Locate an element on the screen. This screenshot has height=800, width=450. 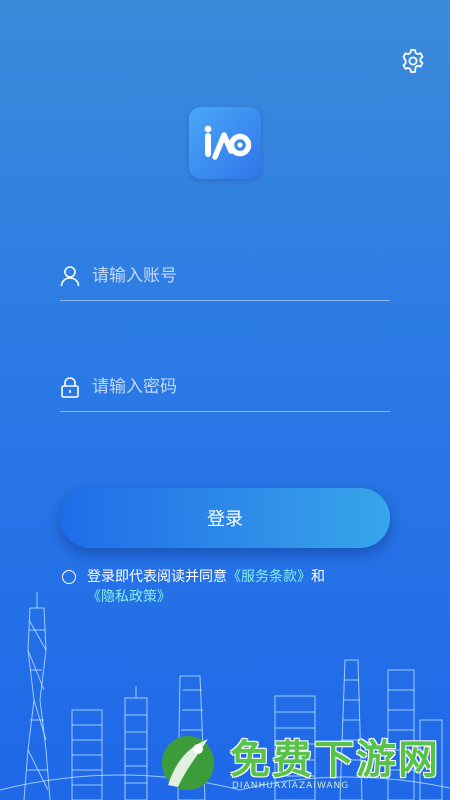
account-input is located at coordinates (237, 276).